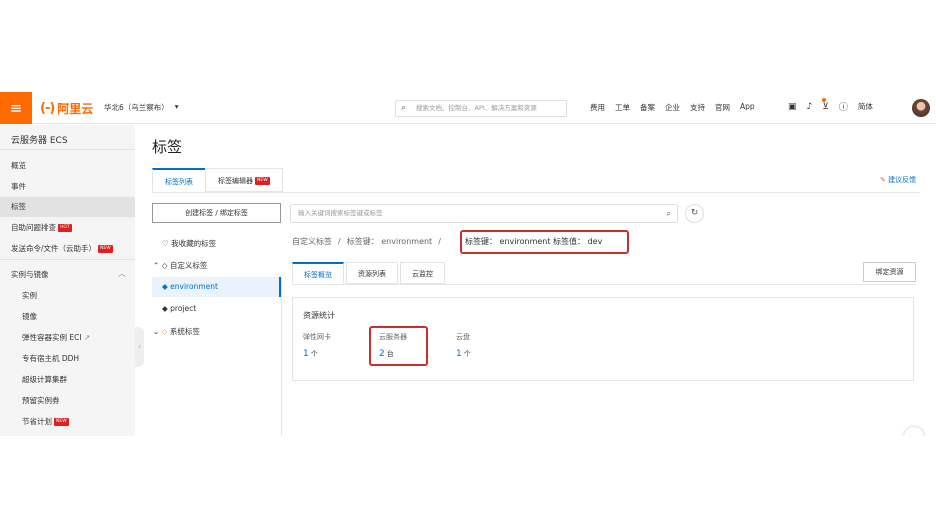 This screenshot has width=936, height=528. What do you see at coordinates (164, 331) in the screenshot?
I see `tag-icon: ◇` at bounding box center [164, 331].